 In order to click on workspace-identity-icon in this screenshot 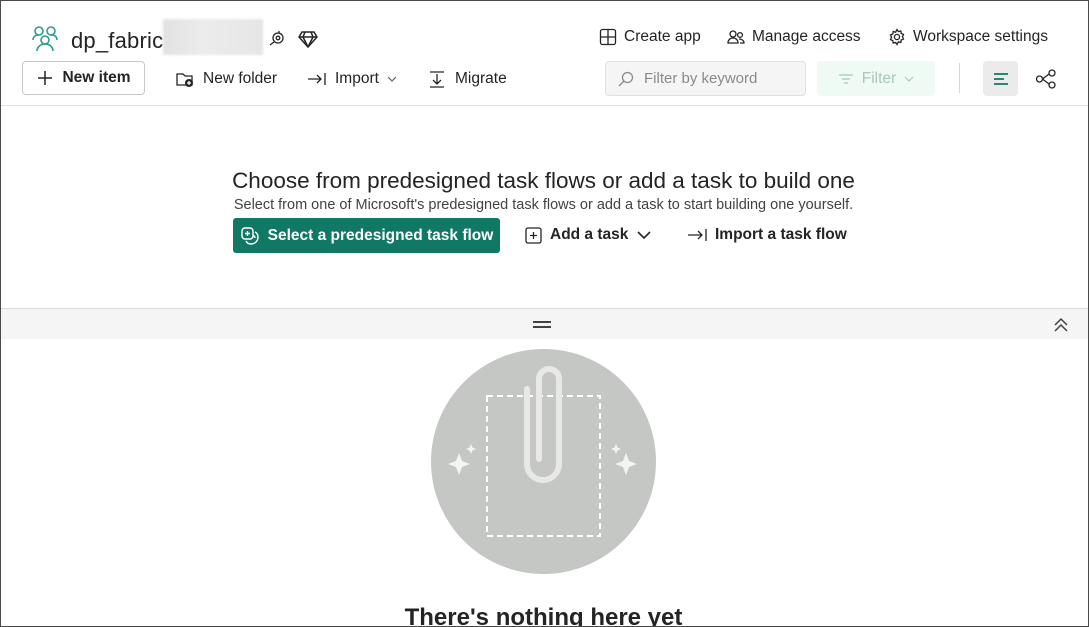, I will do `click(277, 39)`.